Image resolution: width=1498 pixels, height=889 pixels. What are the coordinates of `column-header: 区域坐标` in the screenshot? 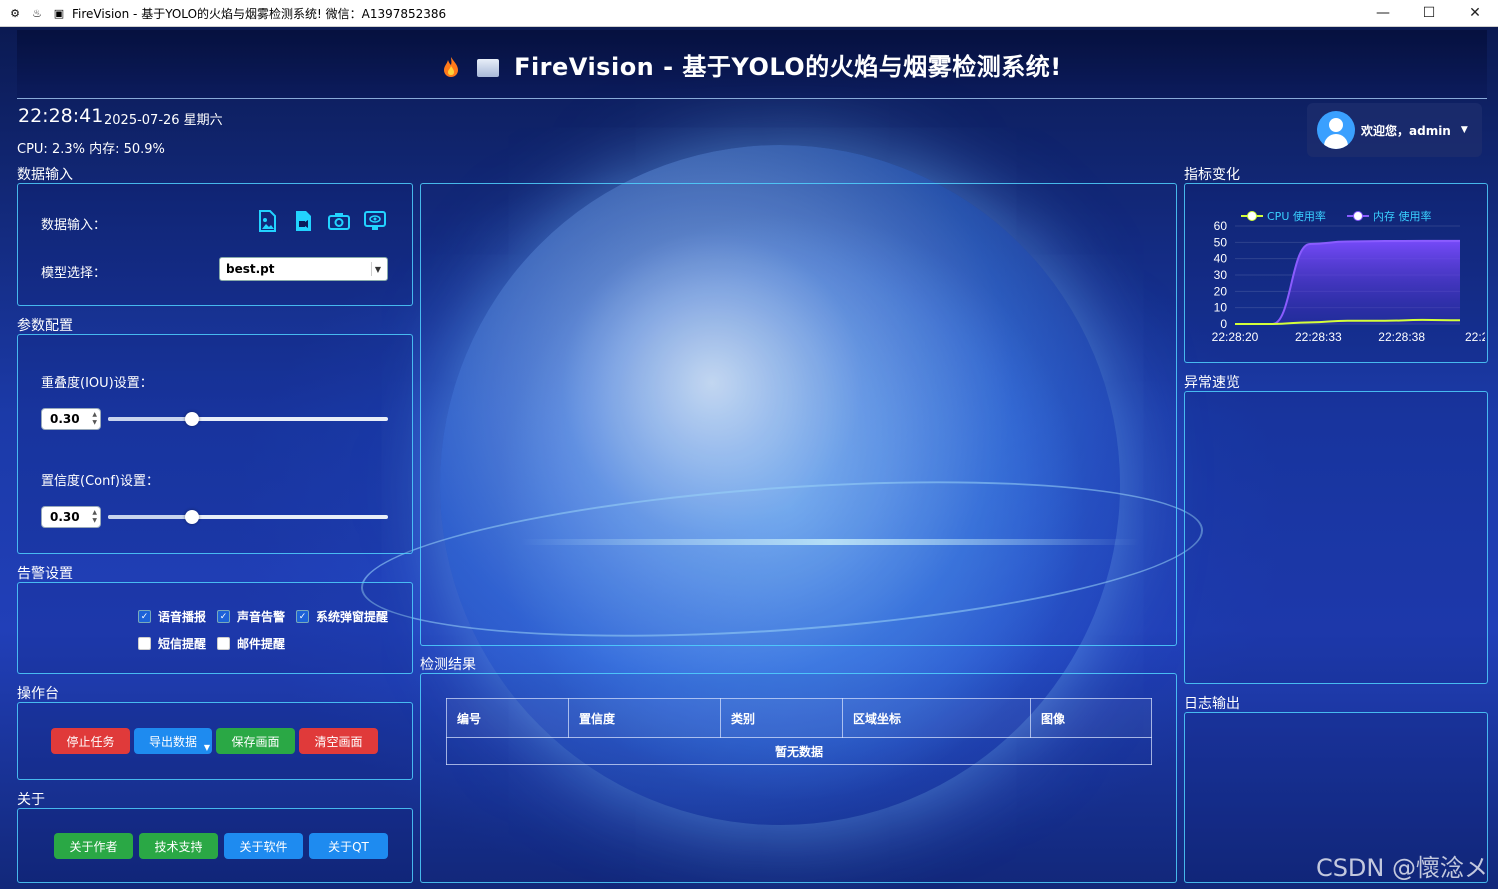 It's located at (936, 718).